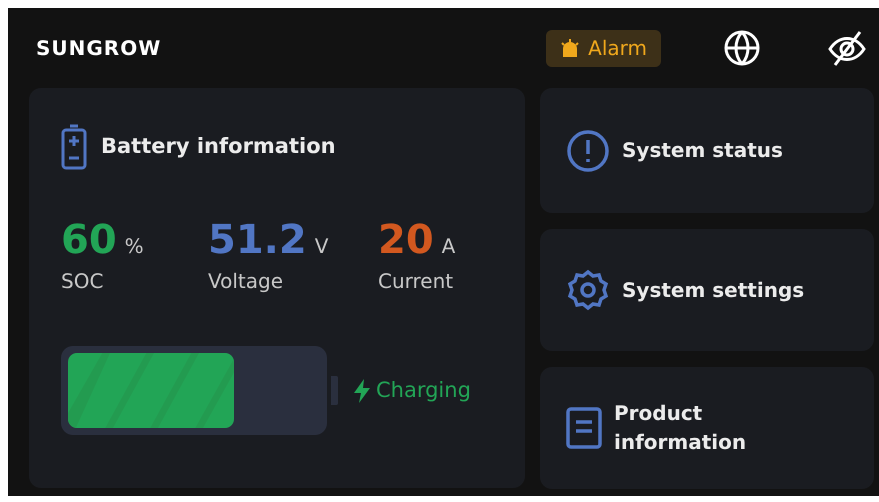  I want to click on stat-value: 20, so click(406, 240).